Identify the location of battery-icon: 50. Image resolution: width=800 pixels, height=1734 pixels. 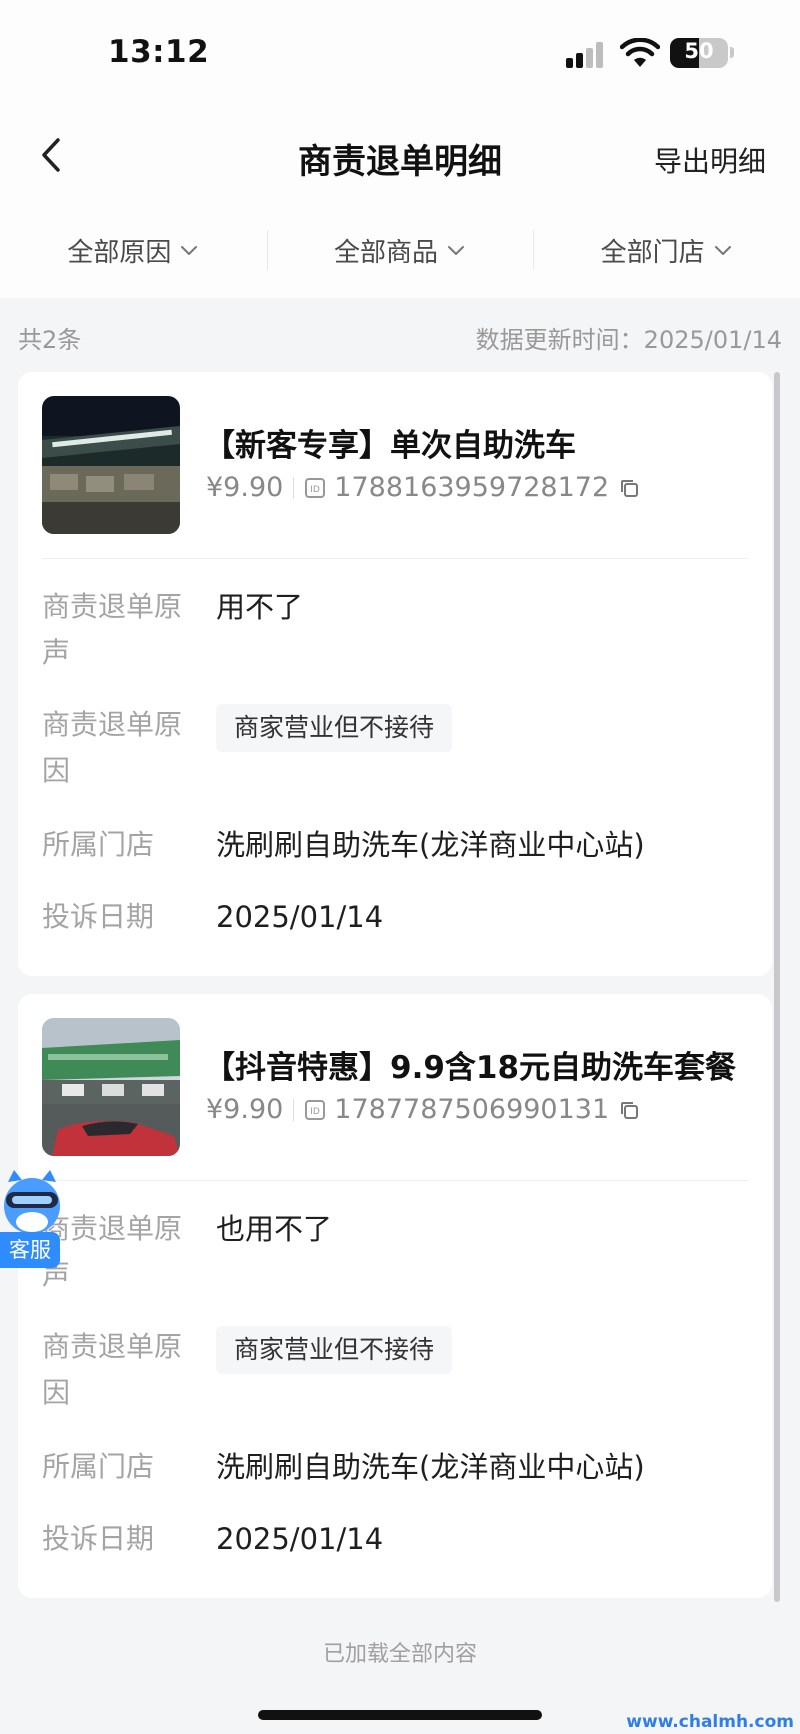
(699, 53).